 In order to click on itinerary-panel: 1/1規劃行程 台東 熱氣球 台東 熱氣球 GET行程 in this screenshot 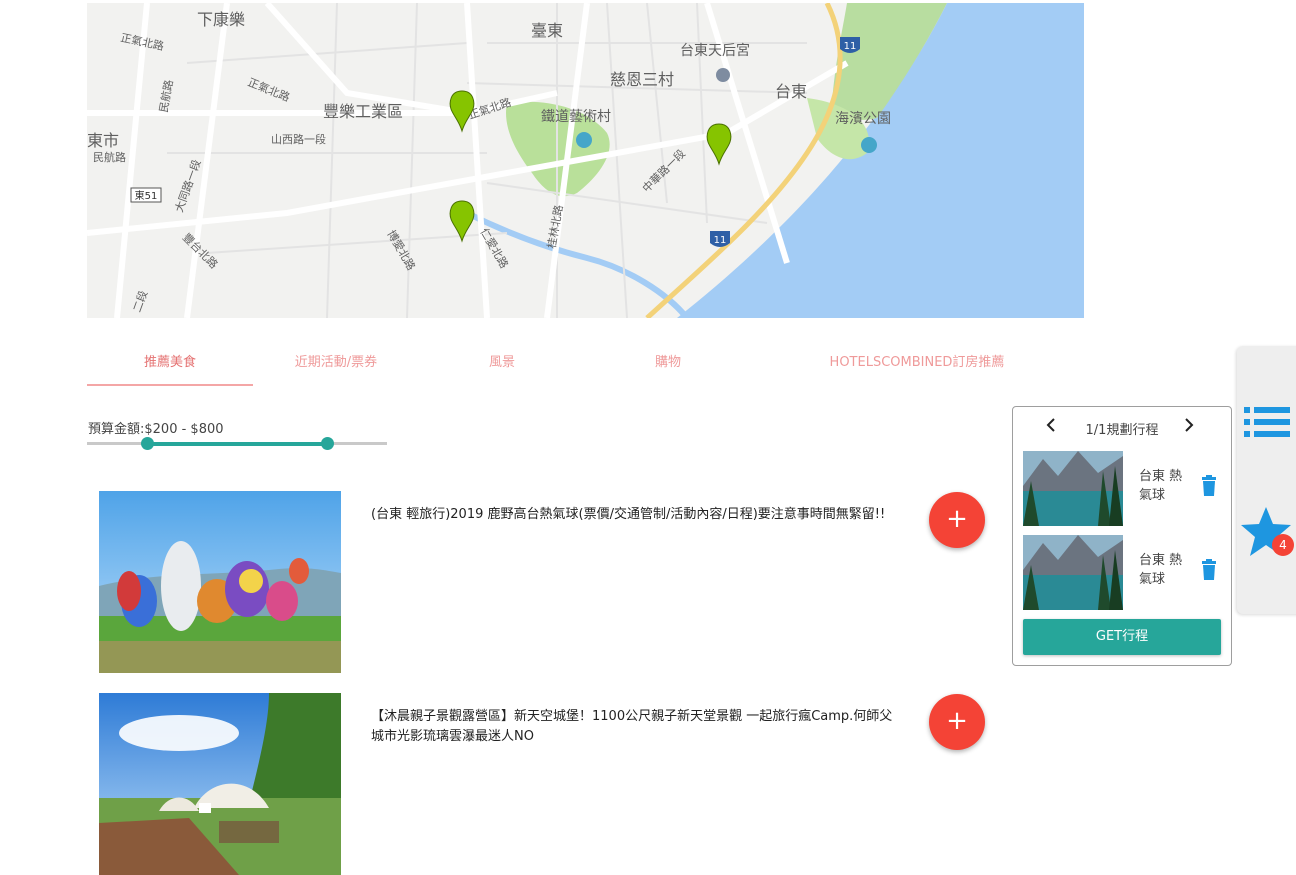, I will do `click(1122, 536)`.